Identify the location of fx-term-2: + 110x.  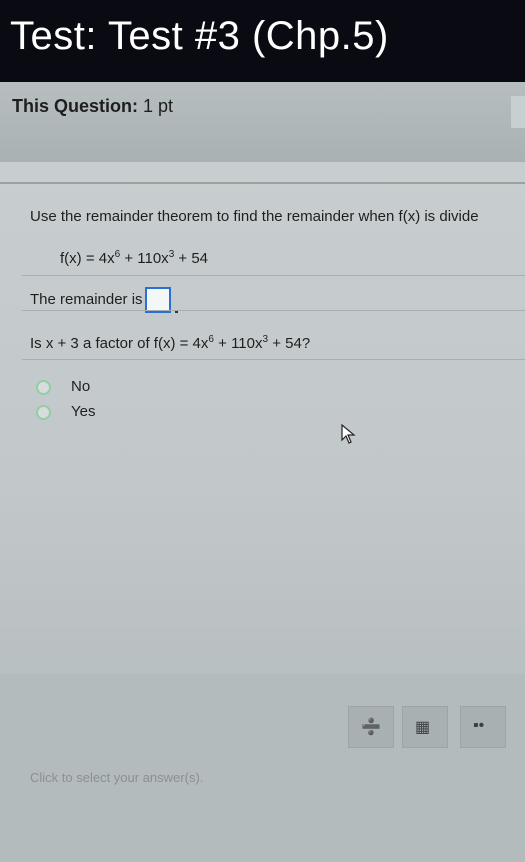
(144, 258).